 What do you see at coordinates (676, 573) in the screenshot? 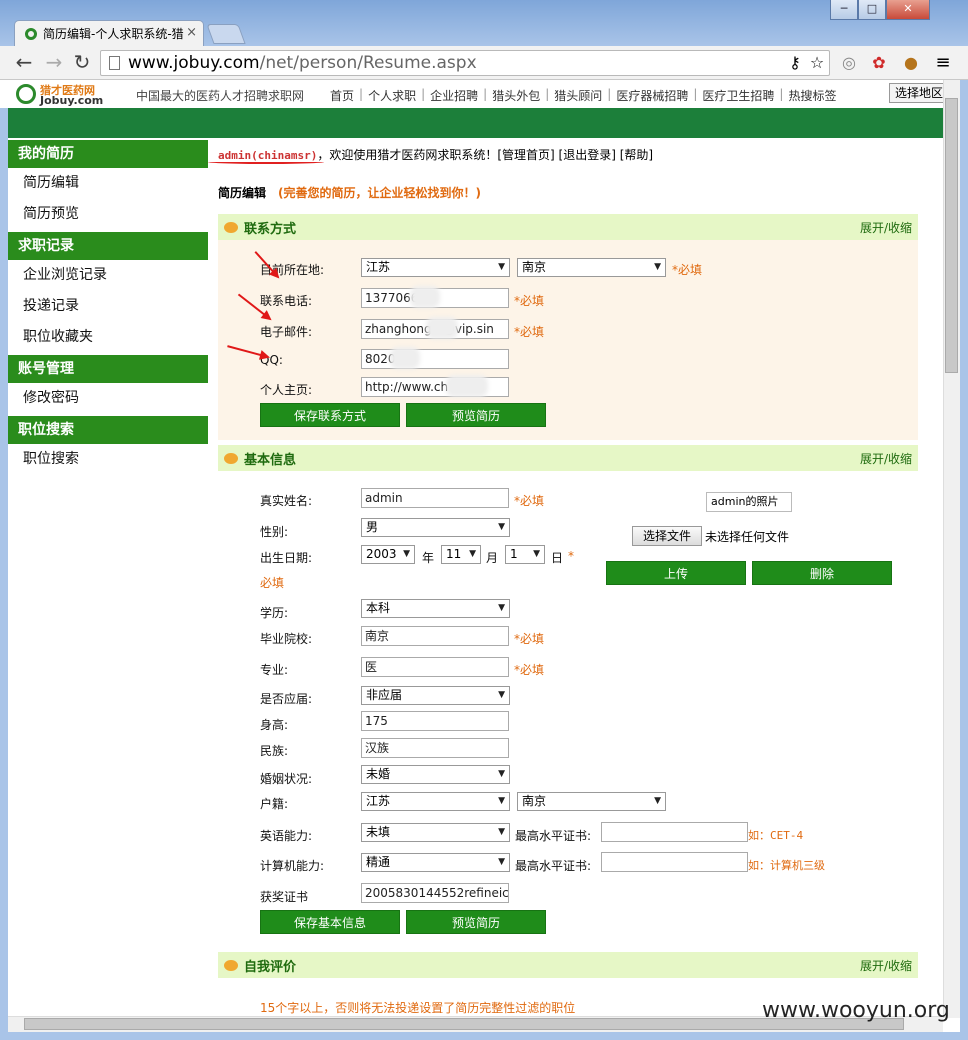
I see `upload-photo-button: 上传` at bounding box center [676, 573].